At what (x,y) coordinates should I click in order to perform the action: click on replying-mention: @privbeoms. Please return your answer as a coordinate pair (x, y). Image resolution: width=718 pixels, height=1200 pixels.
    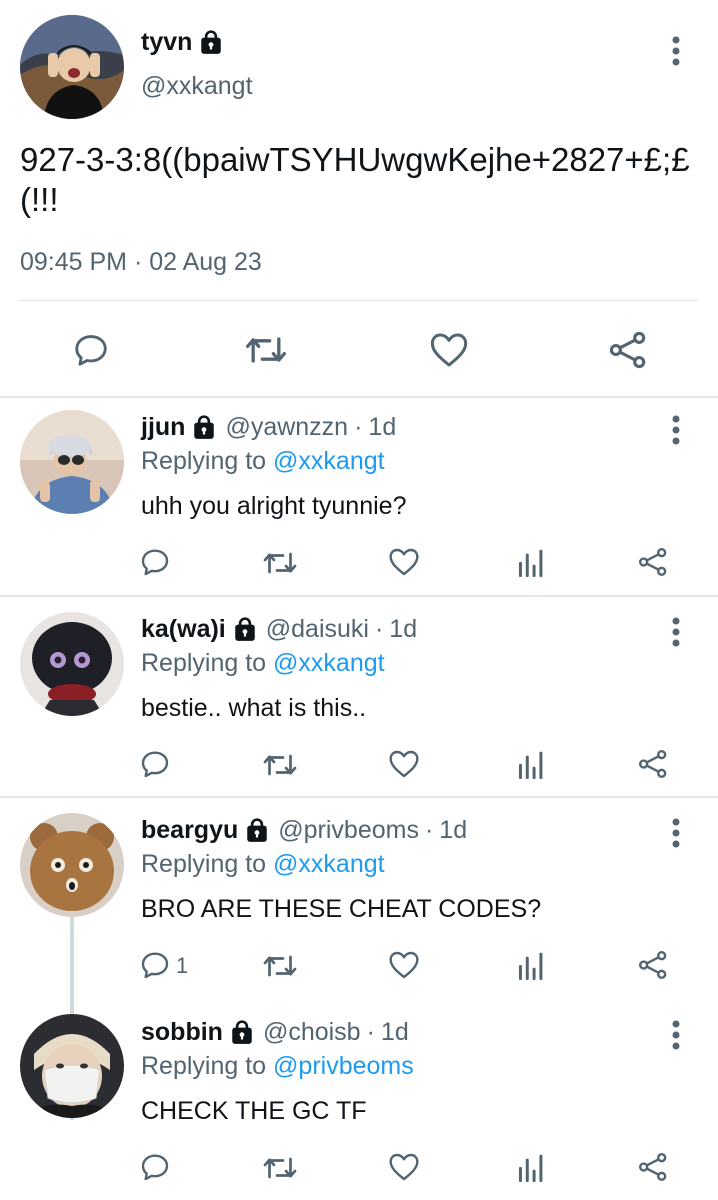
    Looking at the image, I should click on (343, 1066).